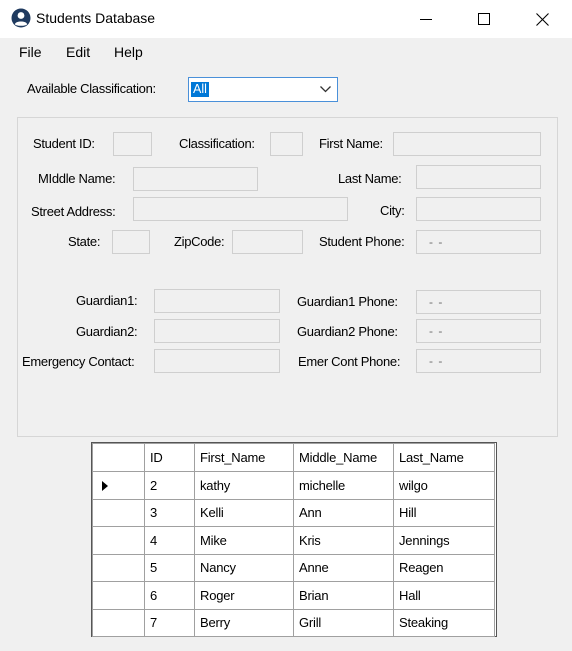  Describe the element at coordinates (217, 143) in the screenshot. I see `classification-label: Classification:` at that location.